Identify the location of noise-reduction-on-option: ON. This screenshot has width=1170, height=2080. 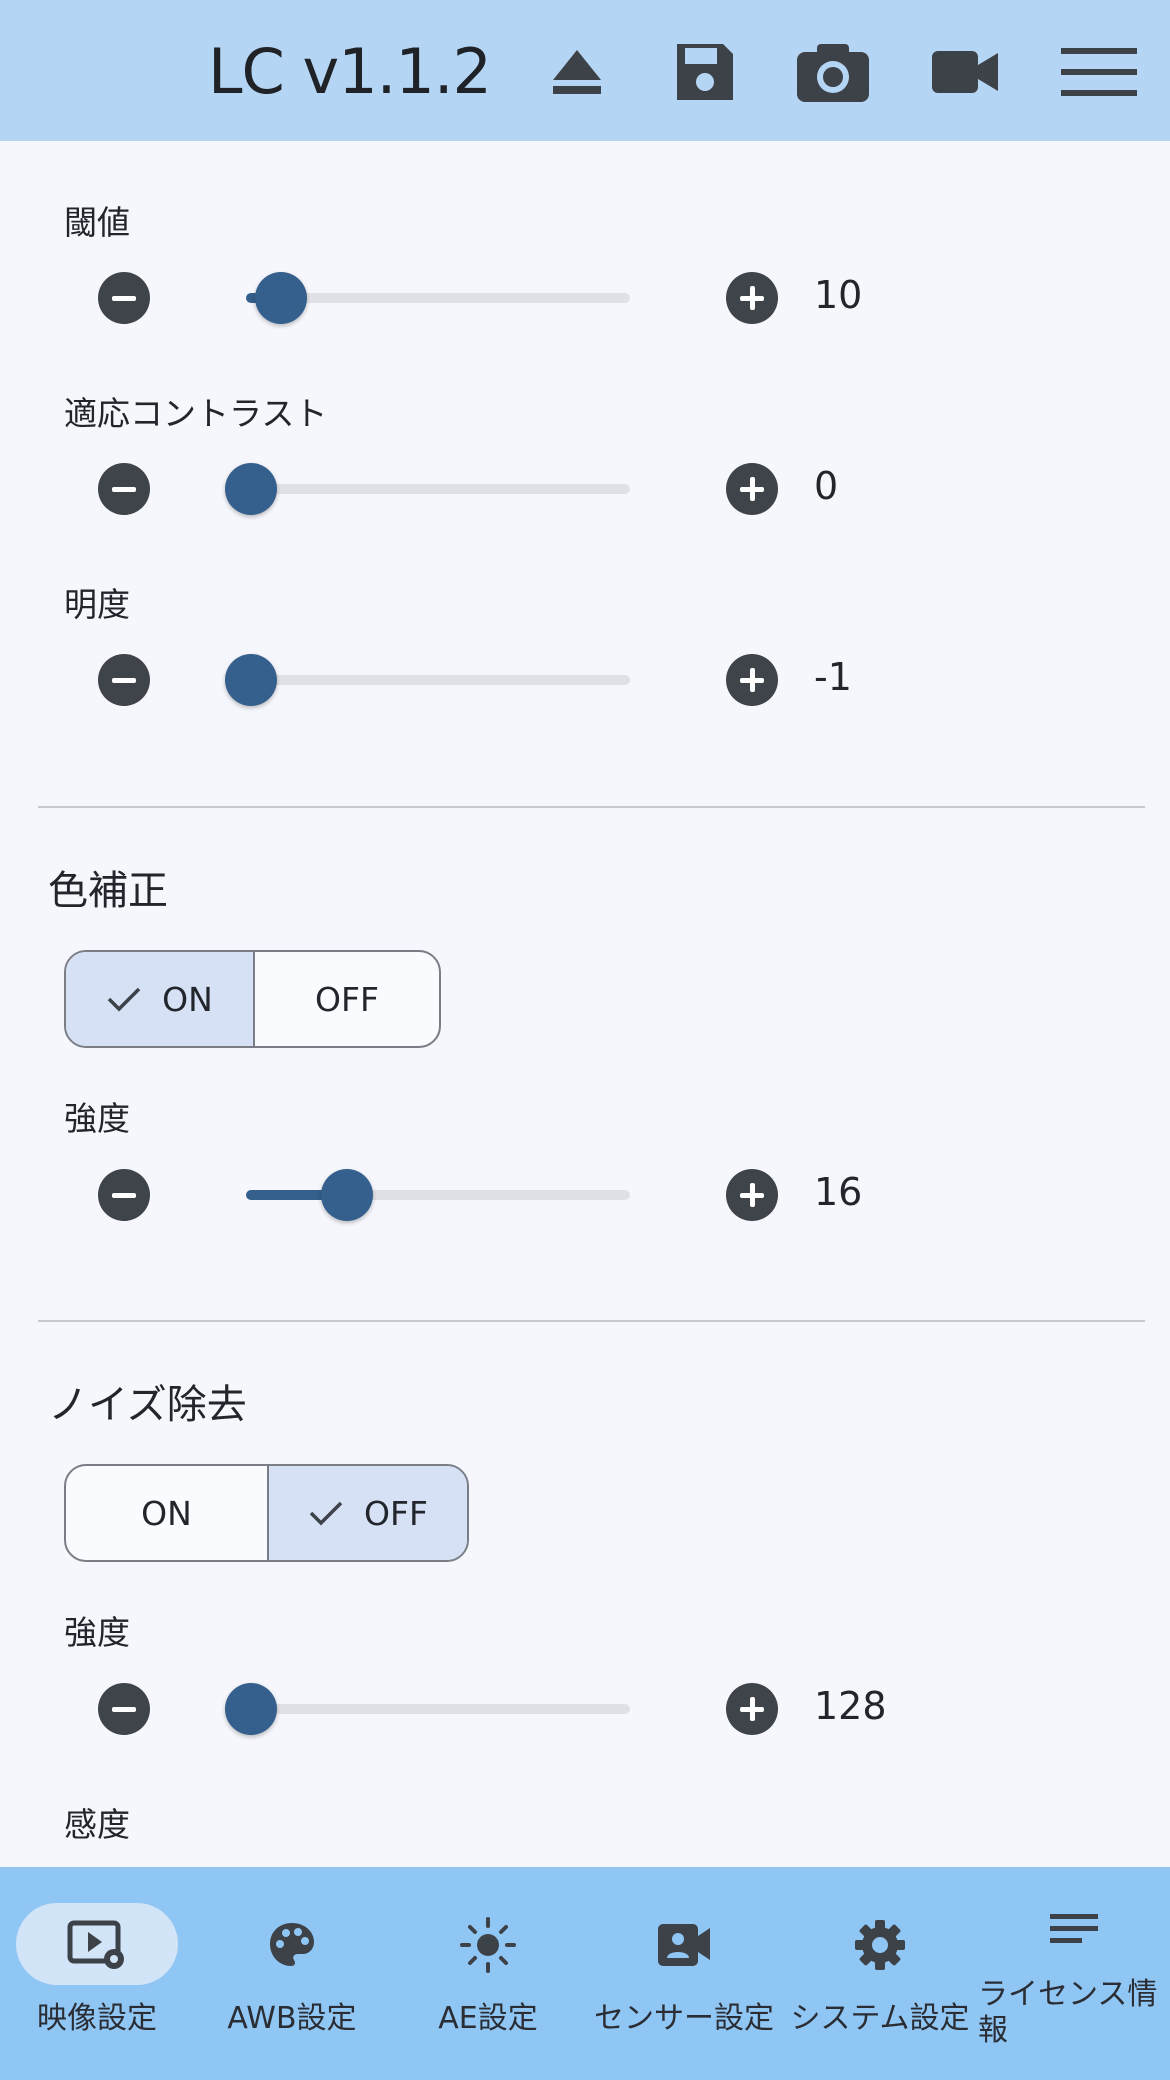
(166, 1513).